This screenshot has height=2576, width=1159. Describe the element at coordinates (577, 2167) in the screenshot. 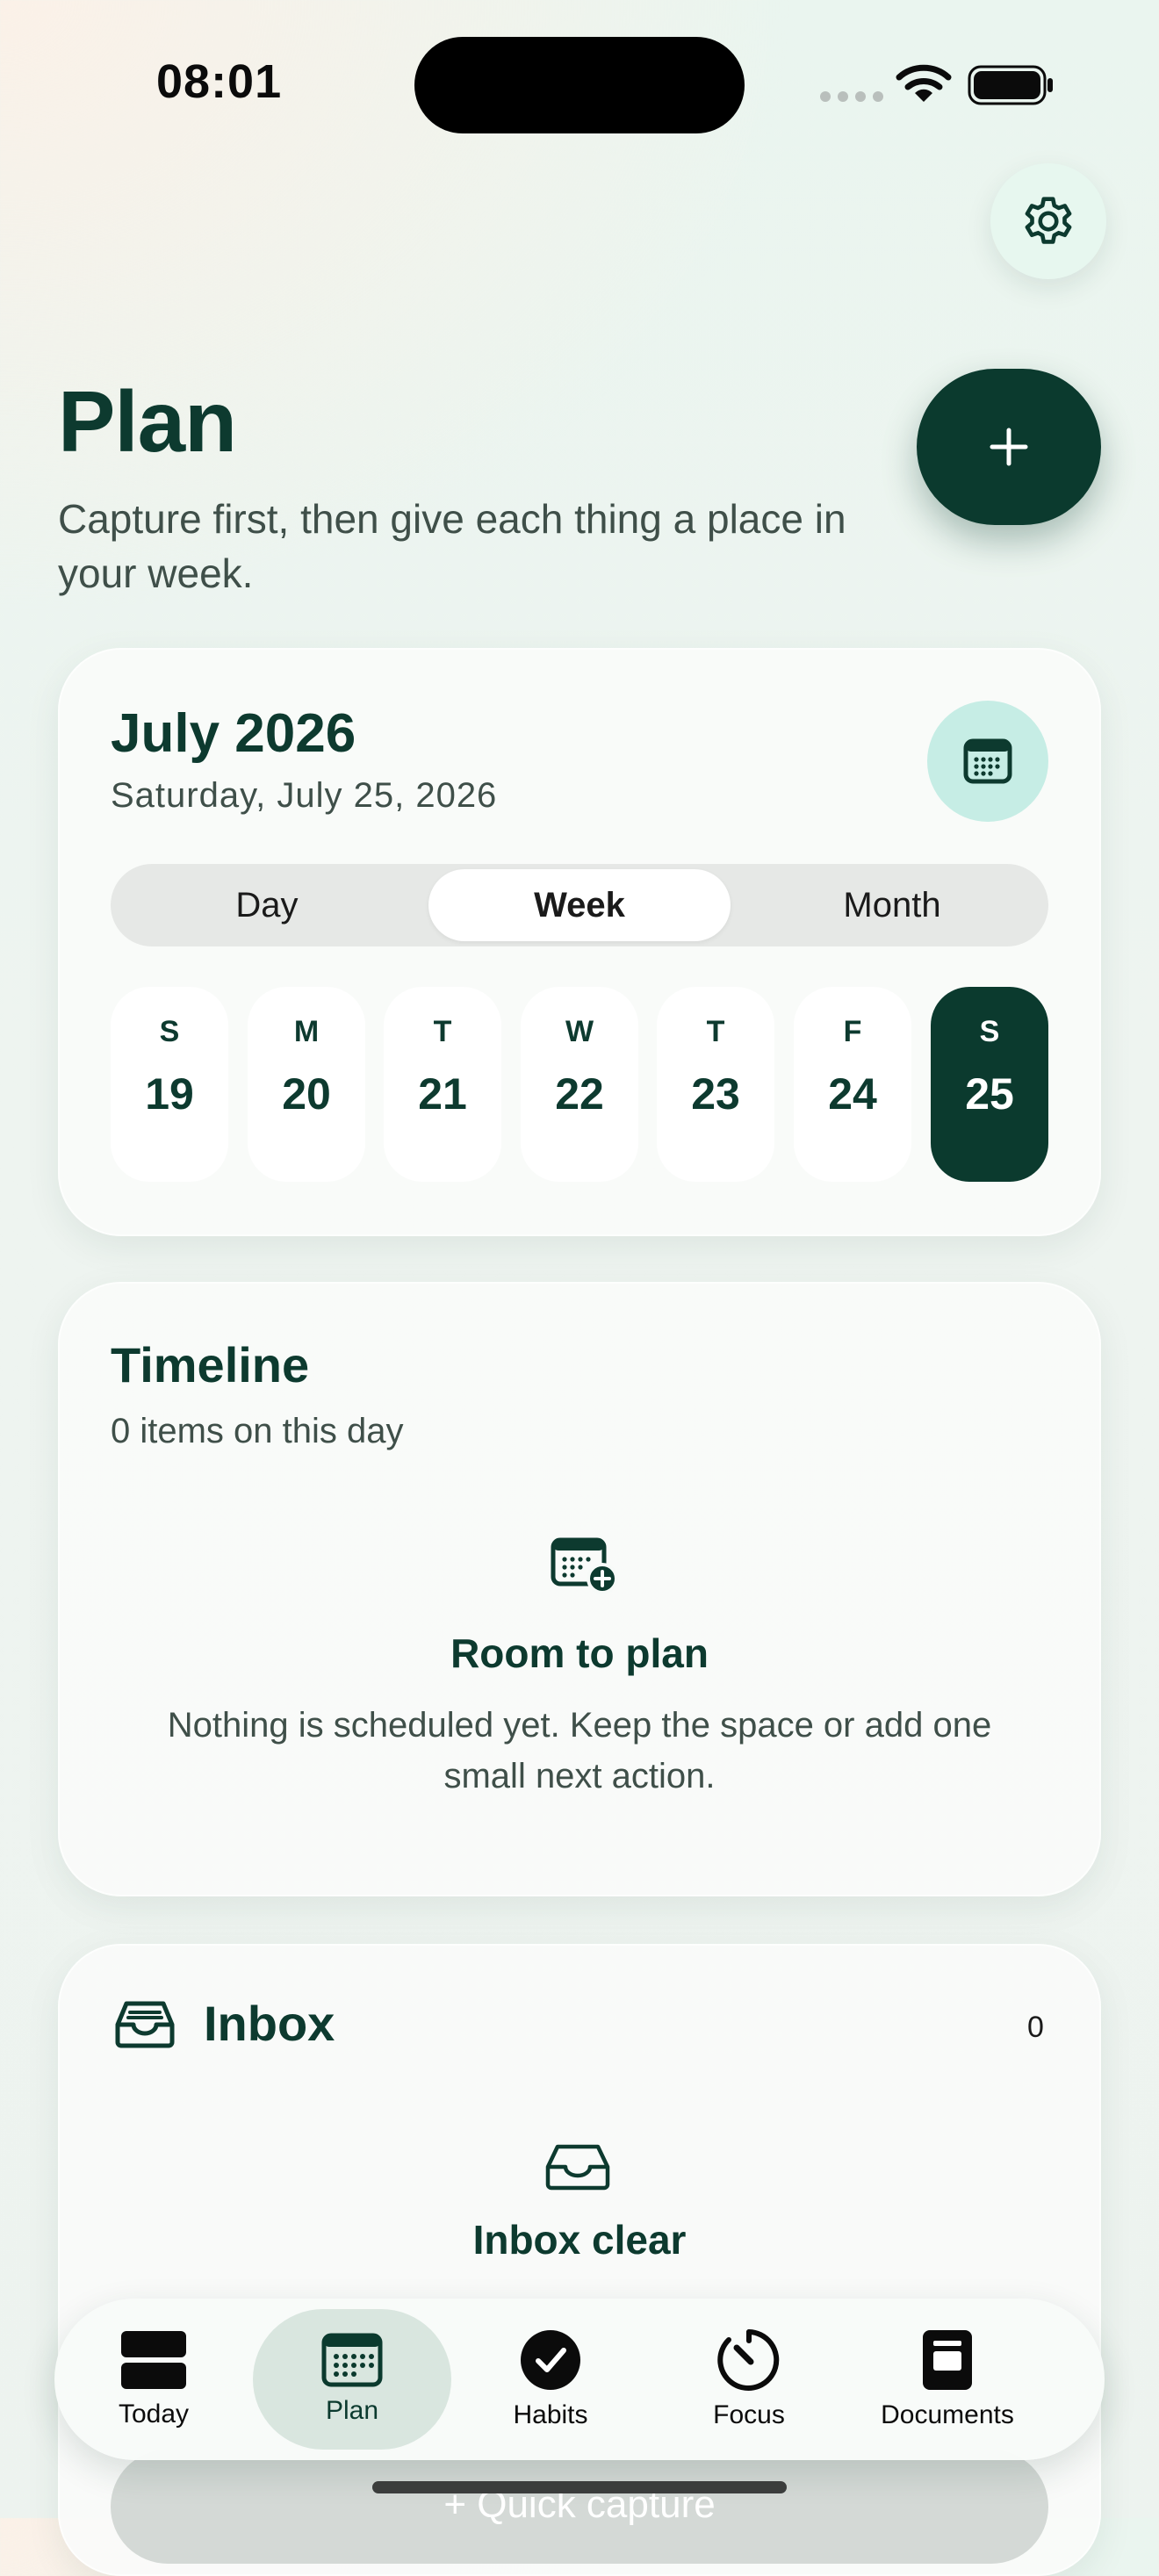

I see `inbox-empty-icon` at that location.